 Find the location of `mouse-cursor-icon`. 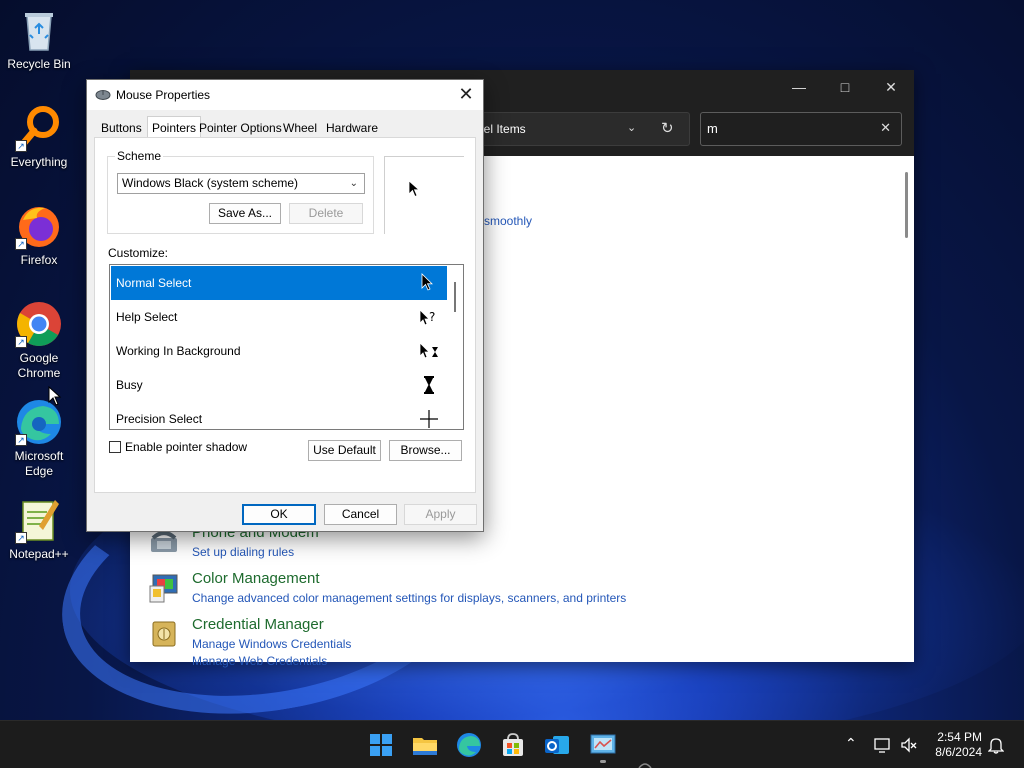

mouse-cursor-icon is located at coordinates (55, 396).